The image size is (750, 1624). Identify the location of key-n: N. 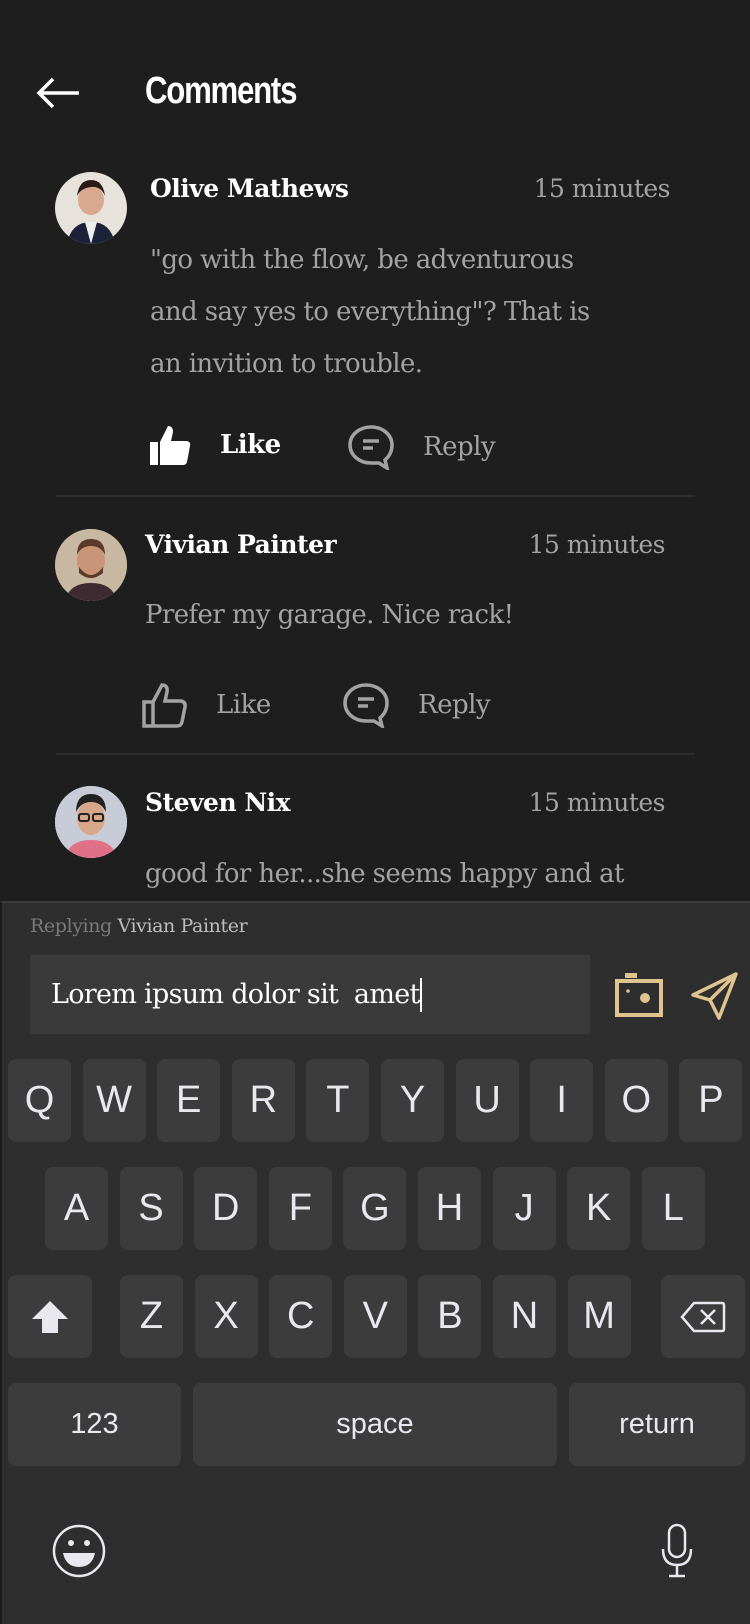
(524, 1316).